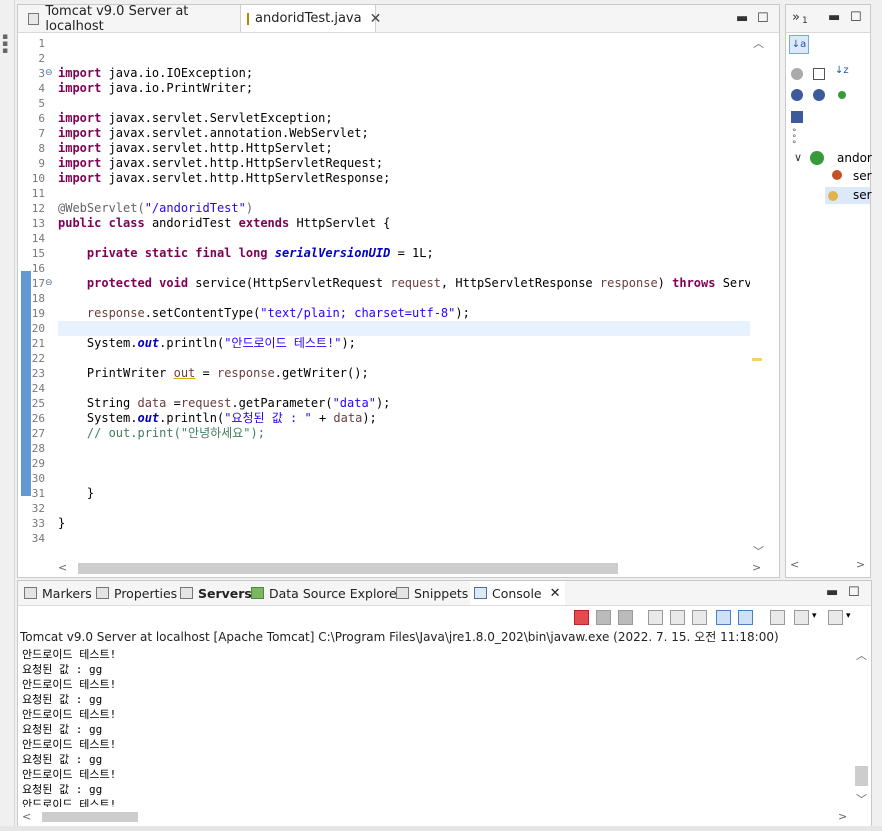 Image resolution: width=882 pixels, height=831 pixels. Describe the element at coordinates (848, 195) in the screenshot. I see `outline-item-method-row: ser` at that location.